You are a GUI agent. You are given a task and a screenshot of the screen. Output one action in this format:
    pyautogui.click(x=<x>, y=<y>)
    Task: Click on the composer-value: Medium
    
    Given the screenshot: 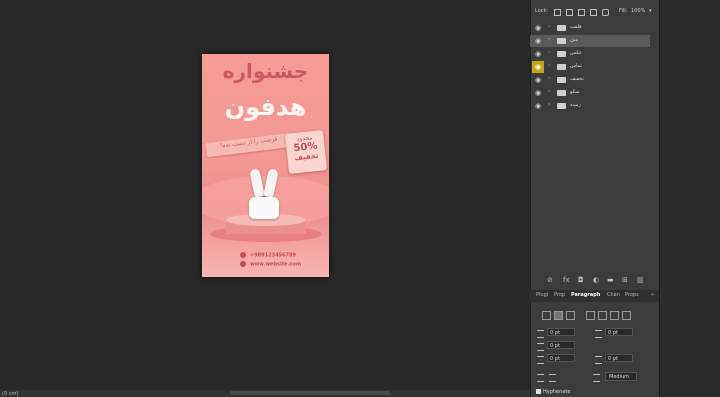 What is the action you would take?
    pyautogui.click(x=619, y=377)
    